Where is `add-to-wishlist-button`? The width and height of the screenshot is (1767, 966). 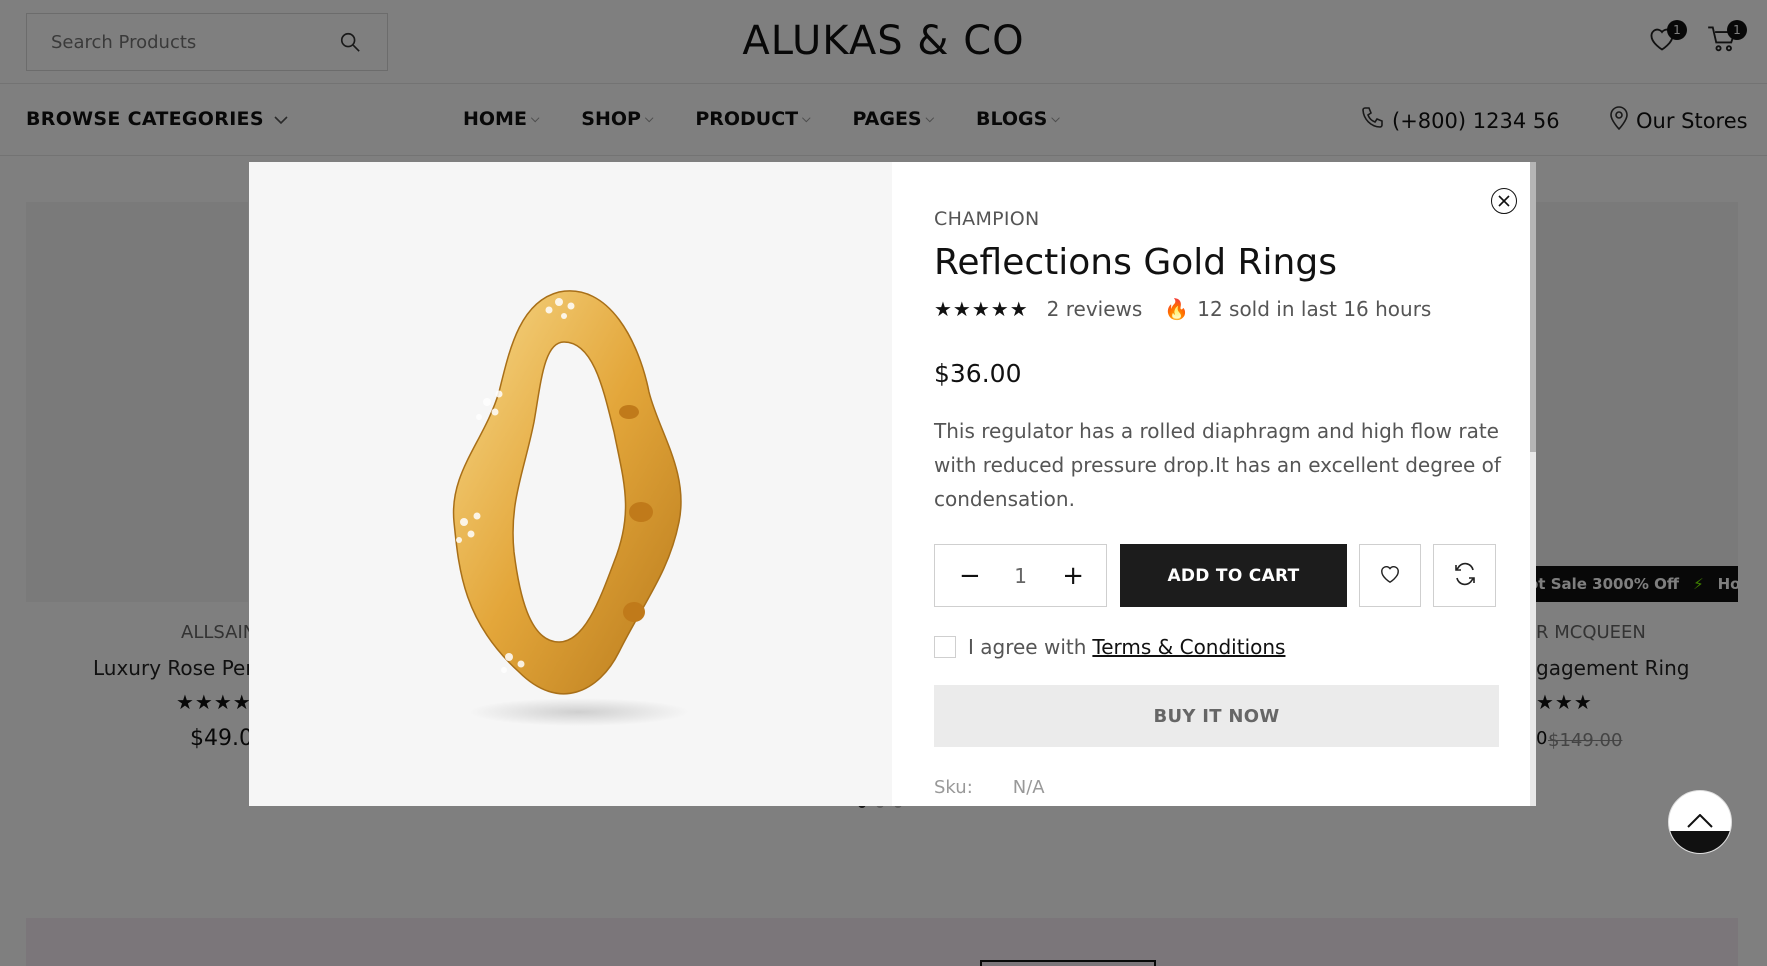
add-to-wishlist-button is located at coordinates (1390, 575).